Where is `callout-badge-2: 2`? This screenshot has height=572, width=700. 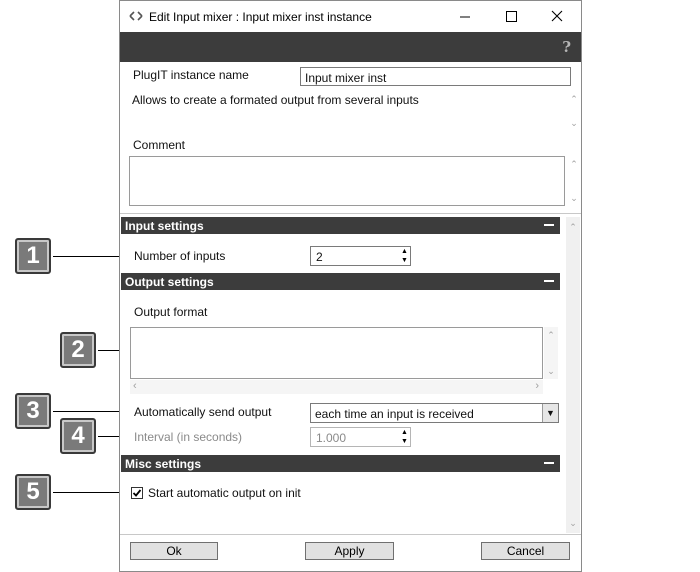
callout-badge-2: 2 is located at coordinates (78, 350).